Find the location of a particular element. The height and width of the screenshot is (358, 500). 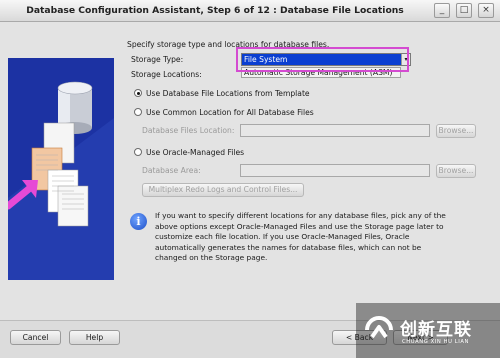

storage-locations-label: Storage Locations: is located at coordinates (166, 74).